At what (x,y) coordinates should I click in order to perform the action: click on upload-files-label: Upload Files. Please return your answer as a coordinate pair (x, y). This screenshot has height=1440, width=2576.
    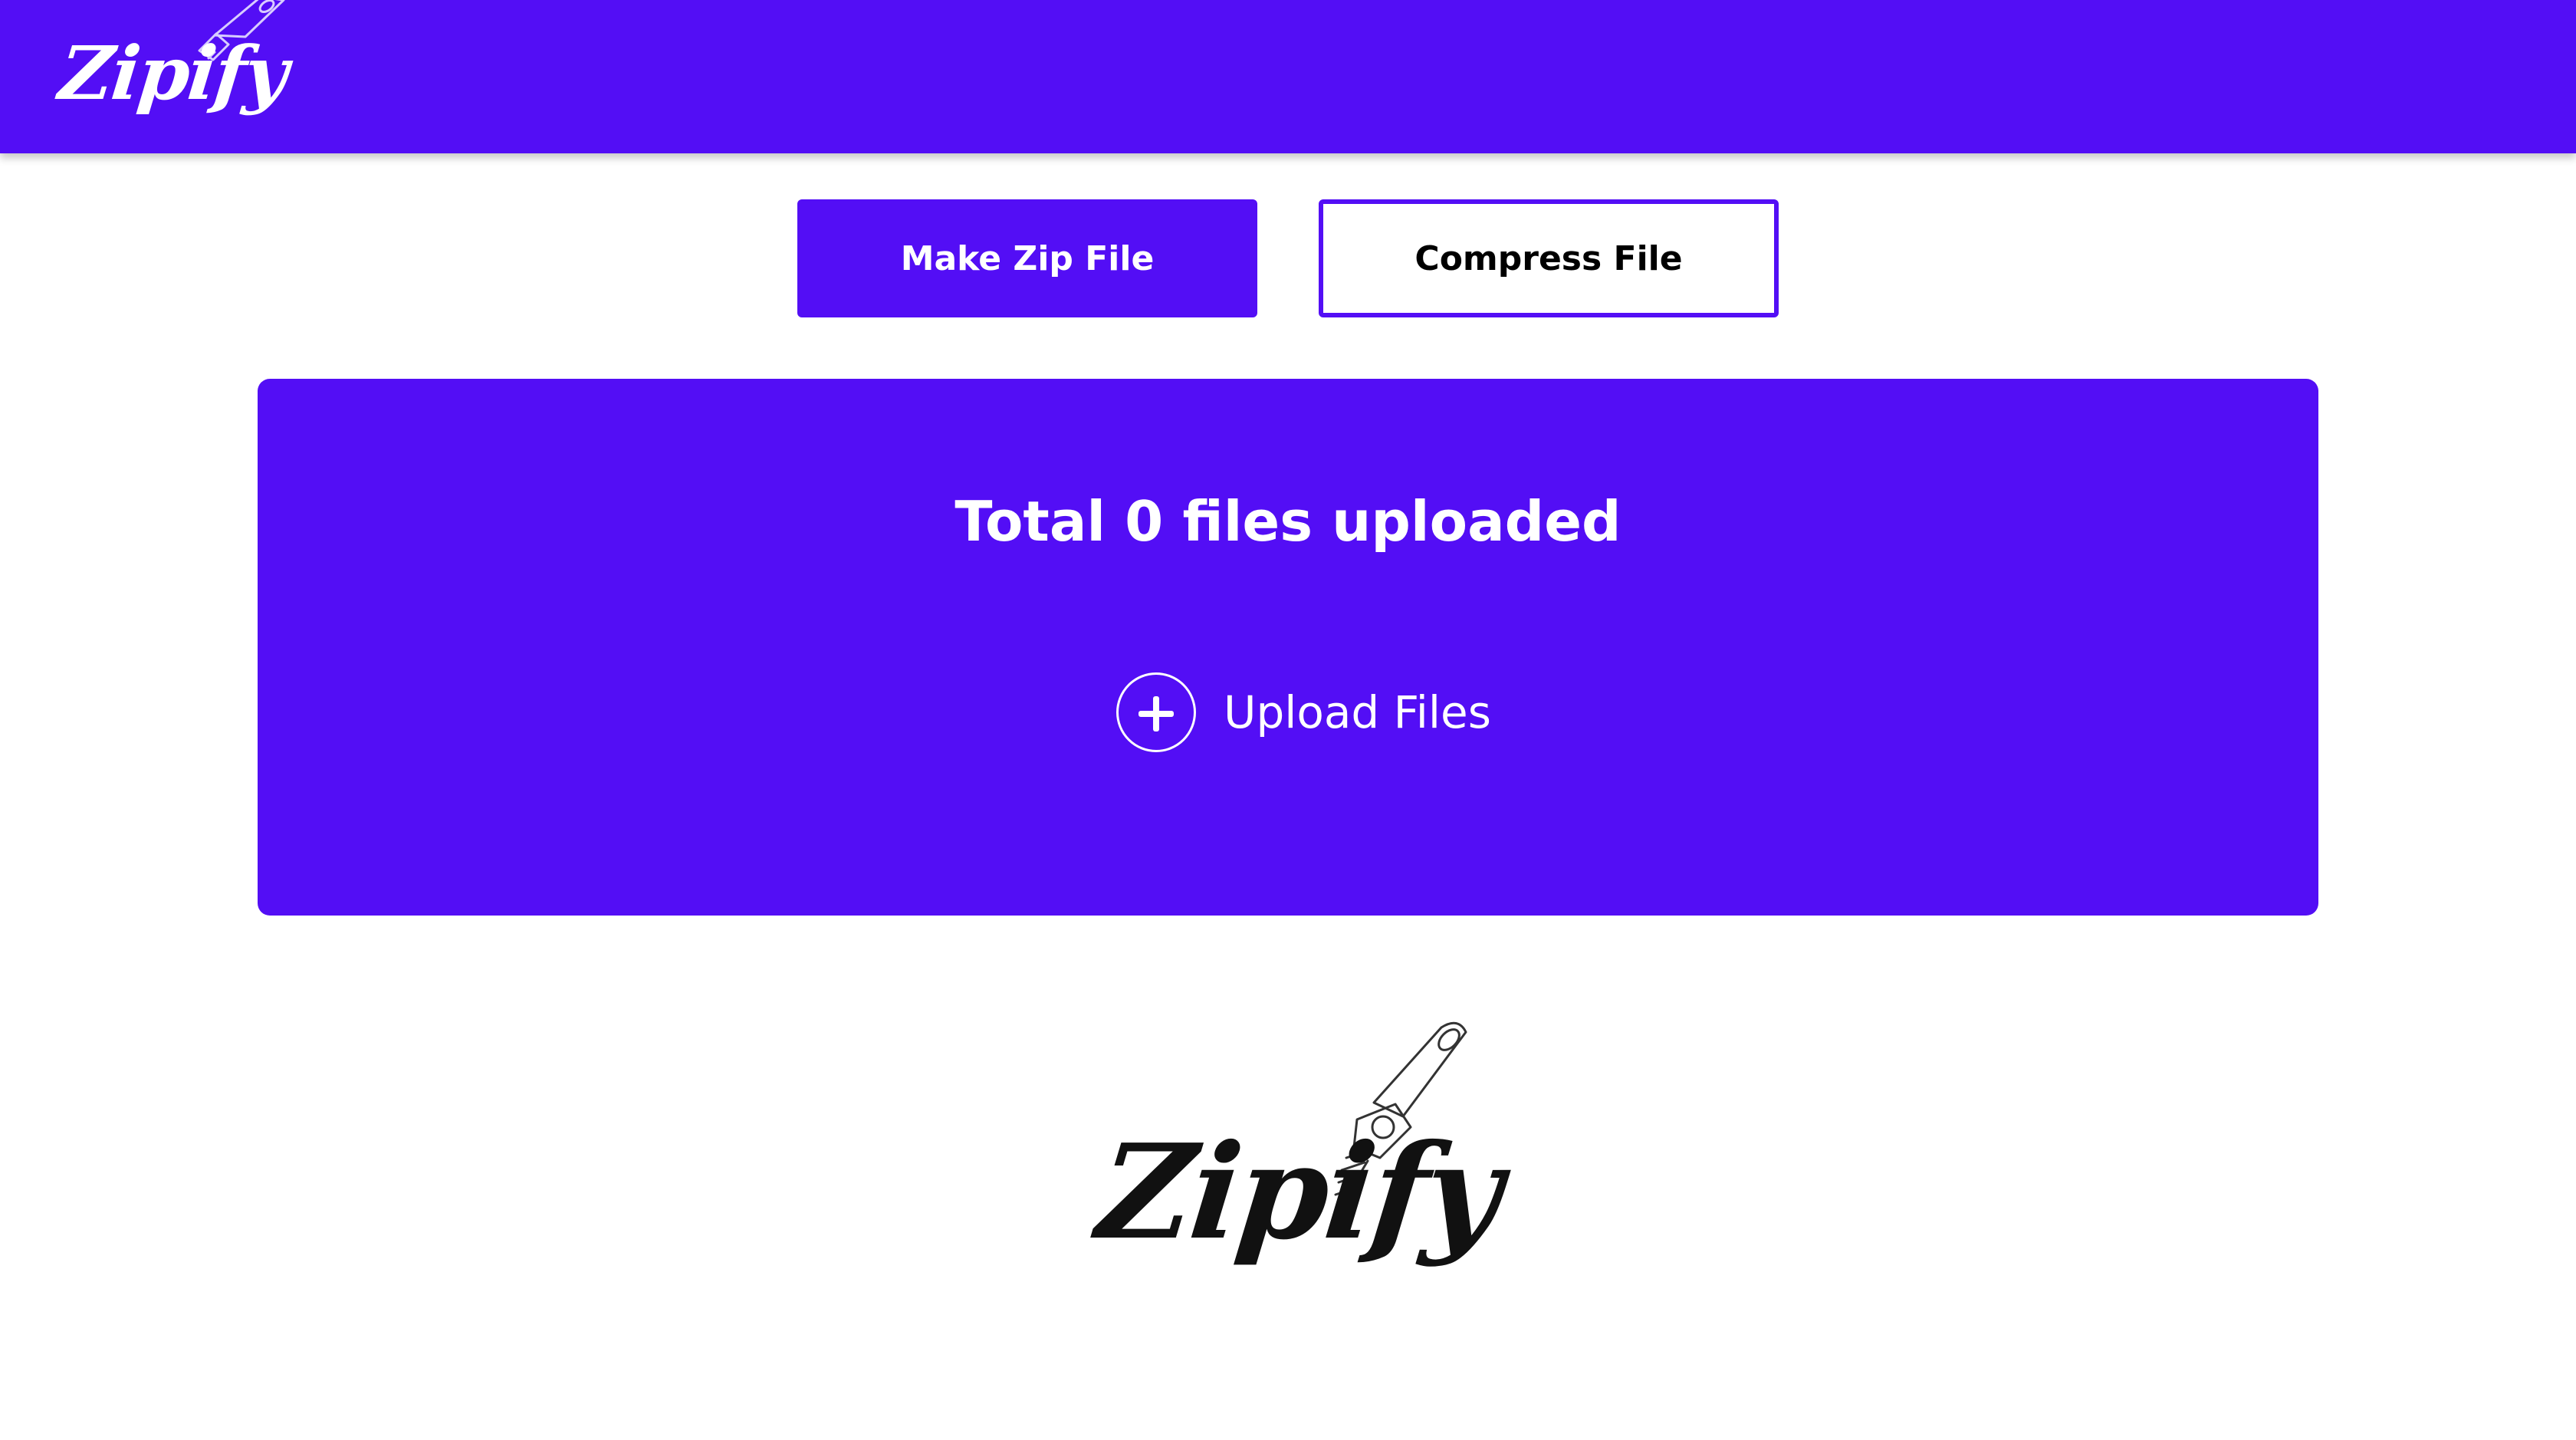
    Looking at the image, I should click on (1357, 712).